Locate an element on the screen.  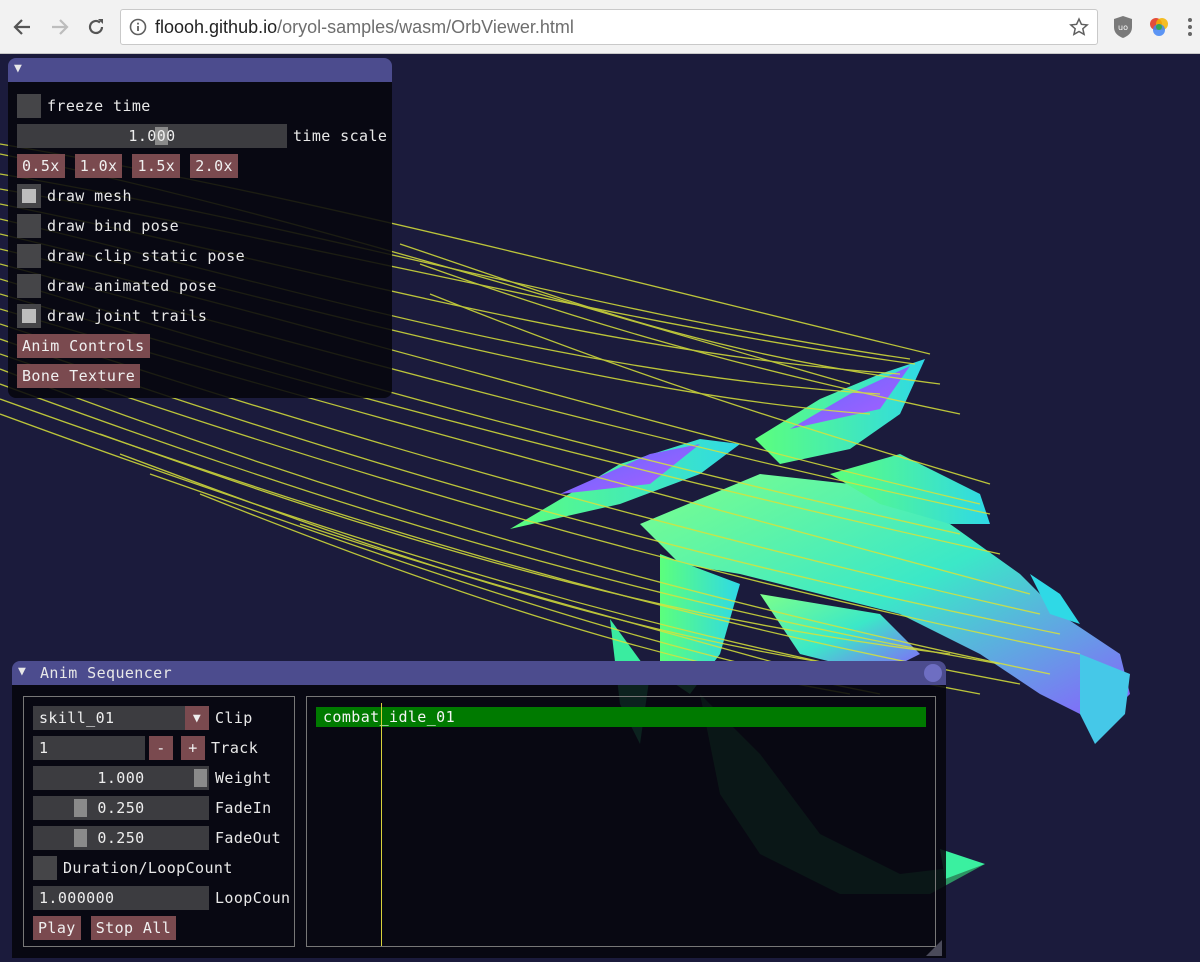
track-increment-button: + is located at coordinates (193, 748).